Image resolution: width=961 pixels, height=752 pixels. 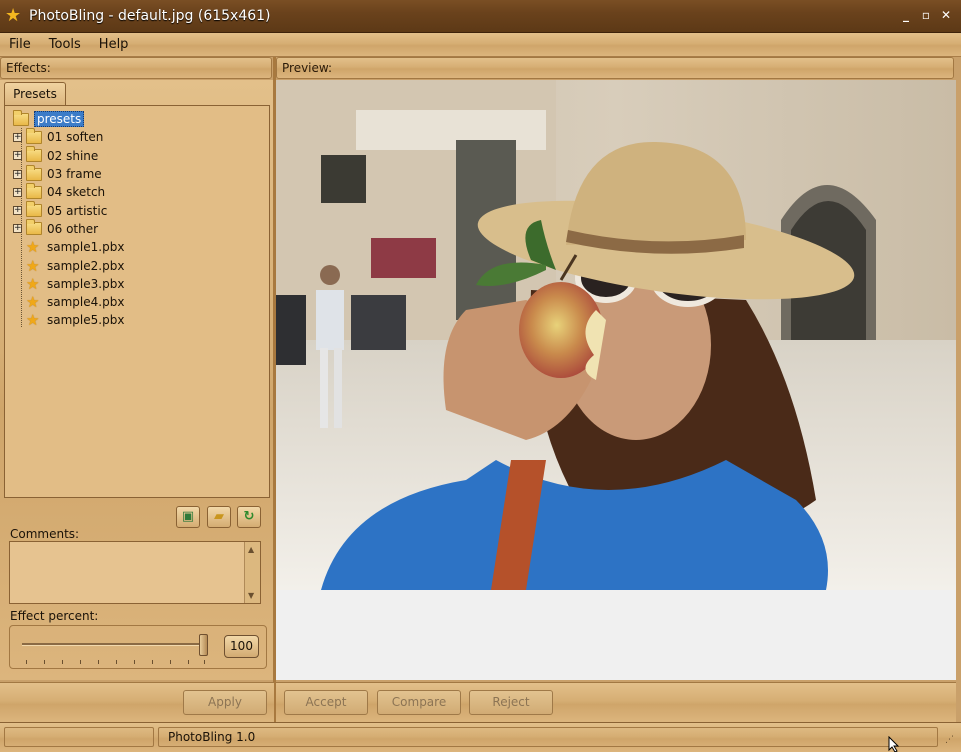 What do you see at coordinates (74, 174) in the screenshot?
I see `tree-folder-label: 03 frame` at bounding box center [74, 174].